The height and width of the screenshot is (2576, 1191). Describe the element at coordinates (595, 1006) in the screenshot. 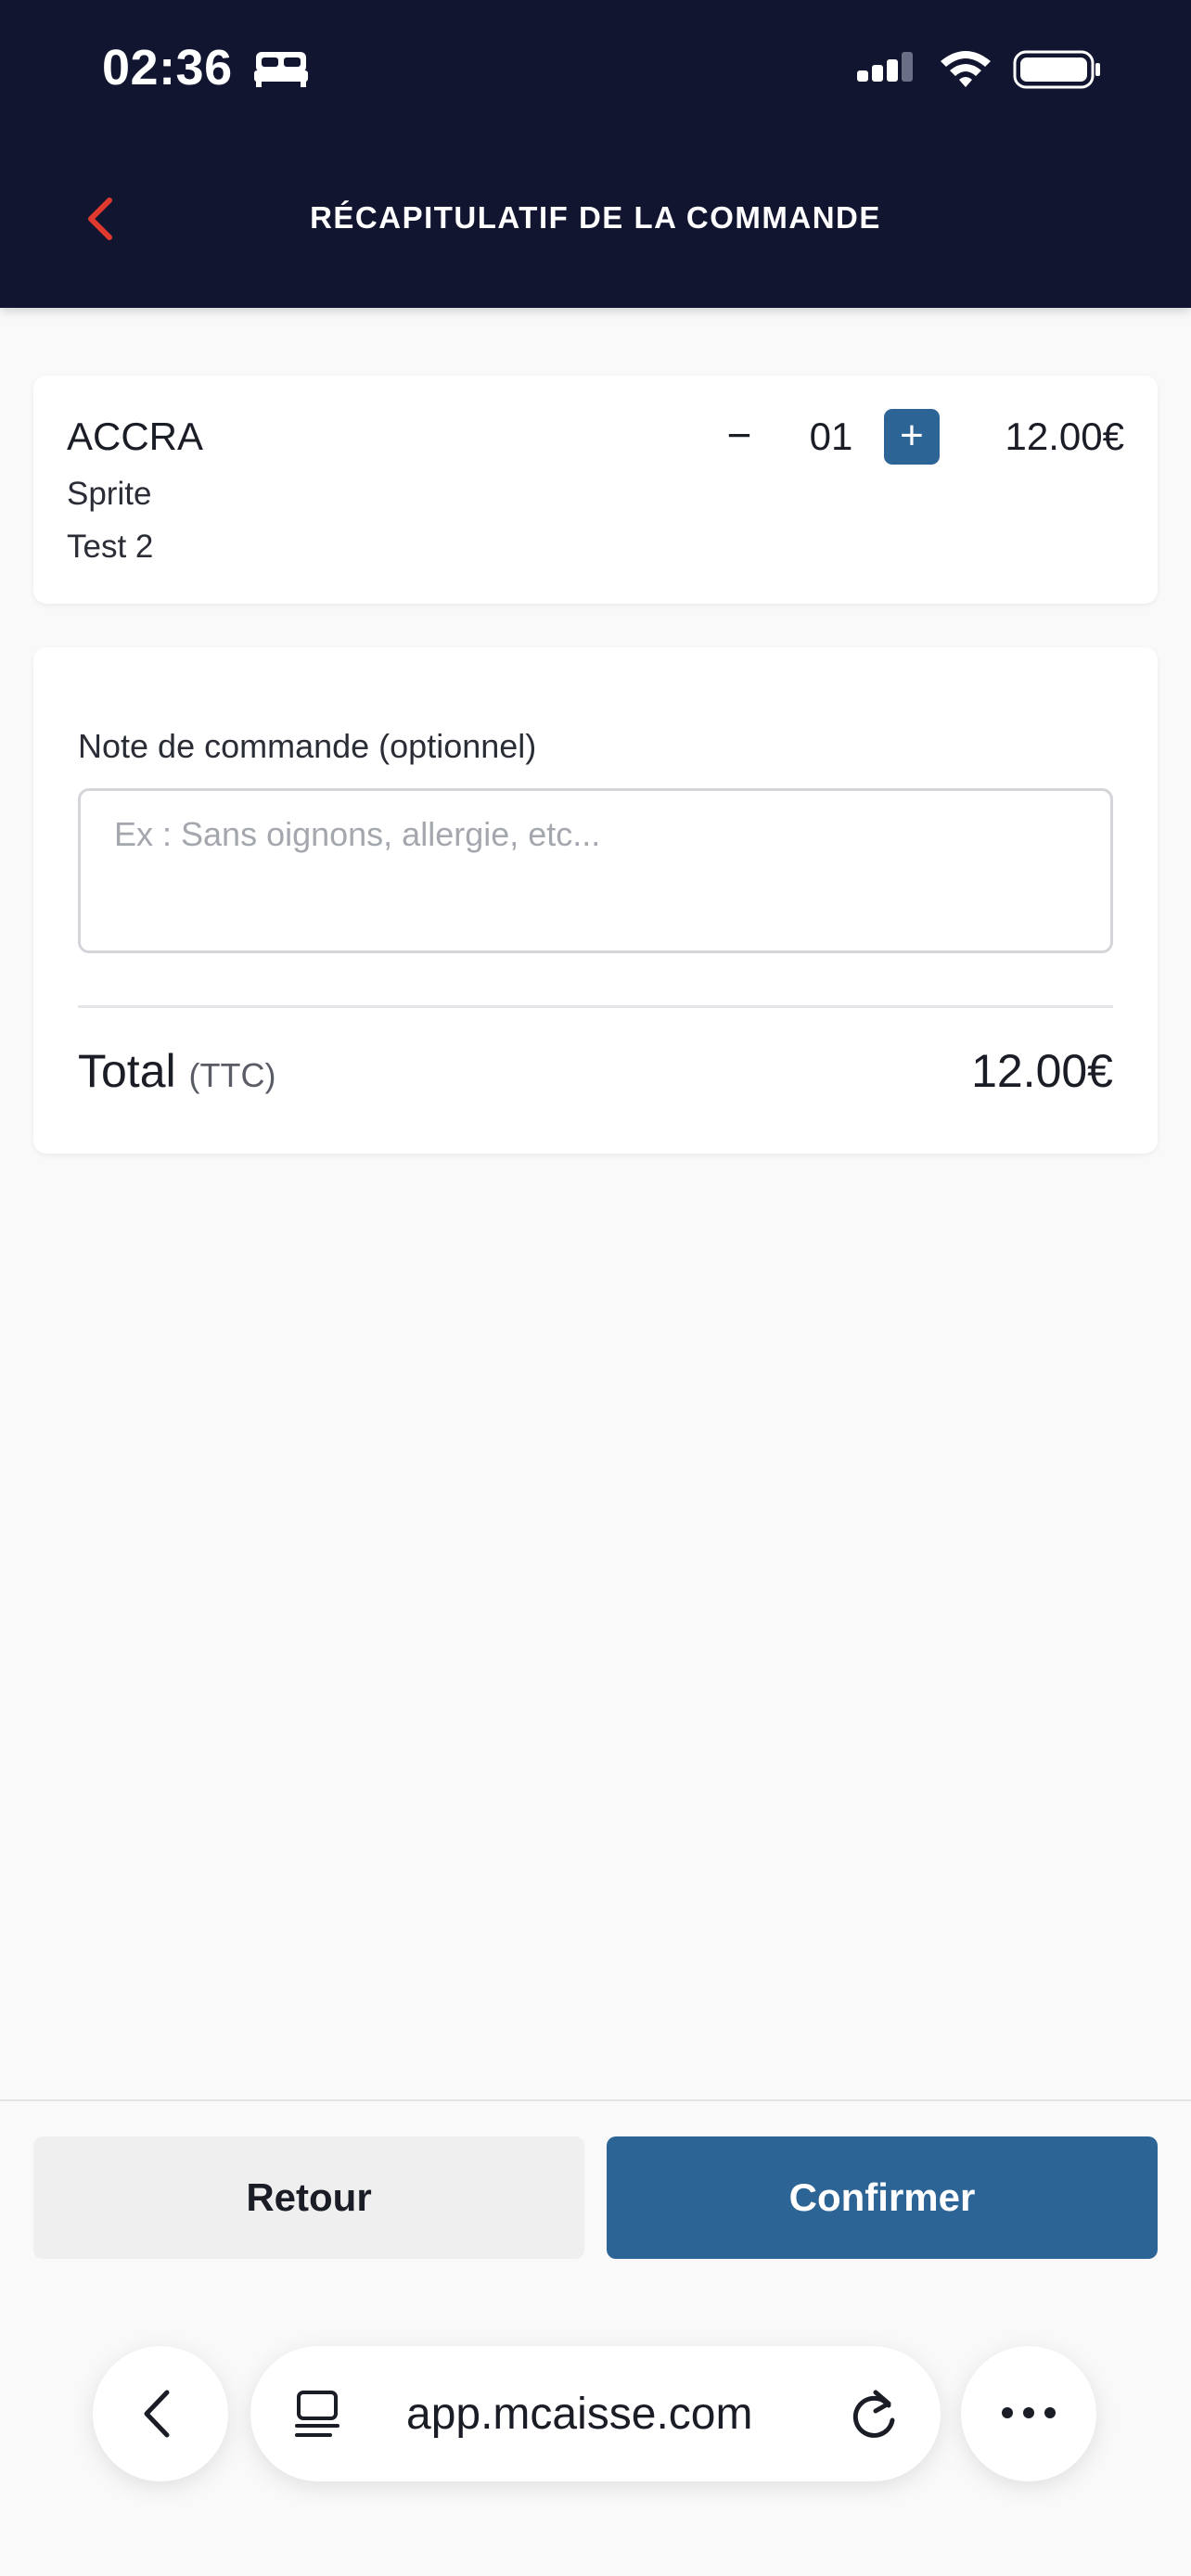

I see `divider` at that location.